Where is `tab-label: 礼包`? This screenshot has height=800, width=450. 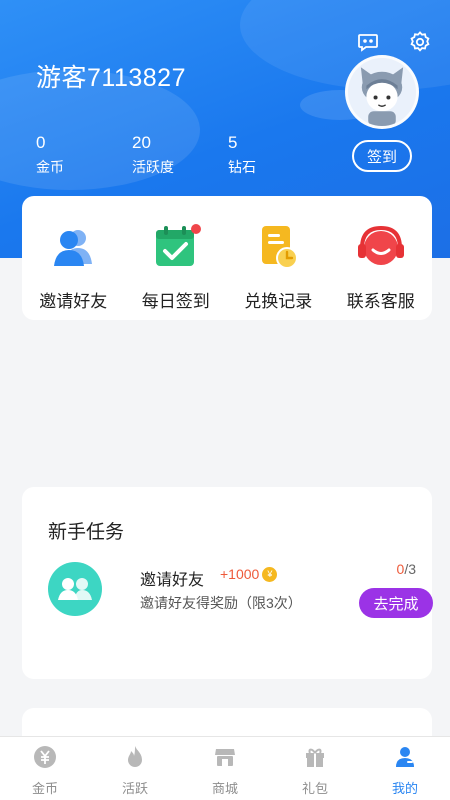
tab-label: 礼包 is located at coordinates (314, 788).